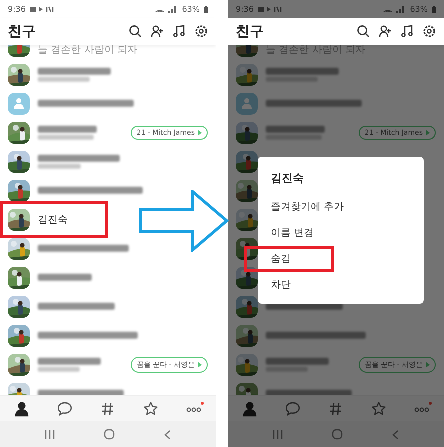 This screenshot has height=447, width=444. What do you see at coordinates (292, 233) in the screenshot?
I see `menu-item: 이름 변경` at bounding box center [292, 233].